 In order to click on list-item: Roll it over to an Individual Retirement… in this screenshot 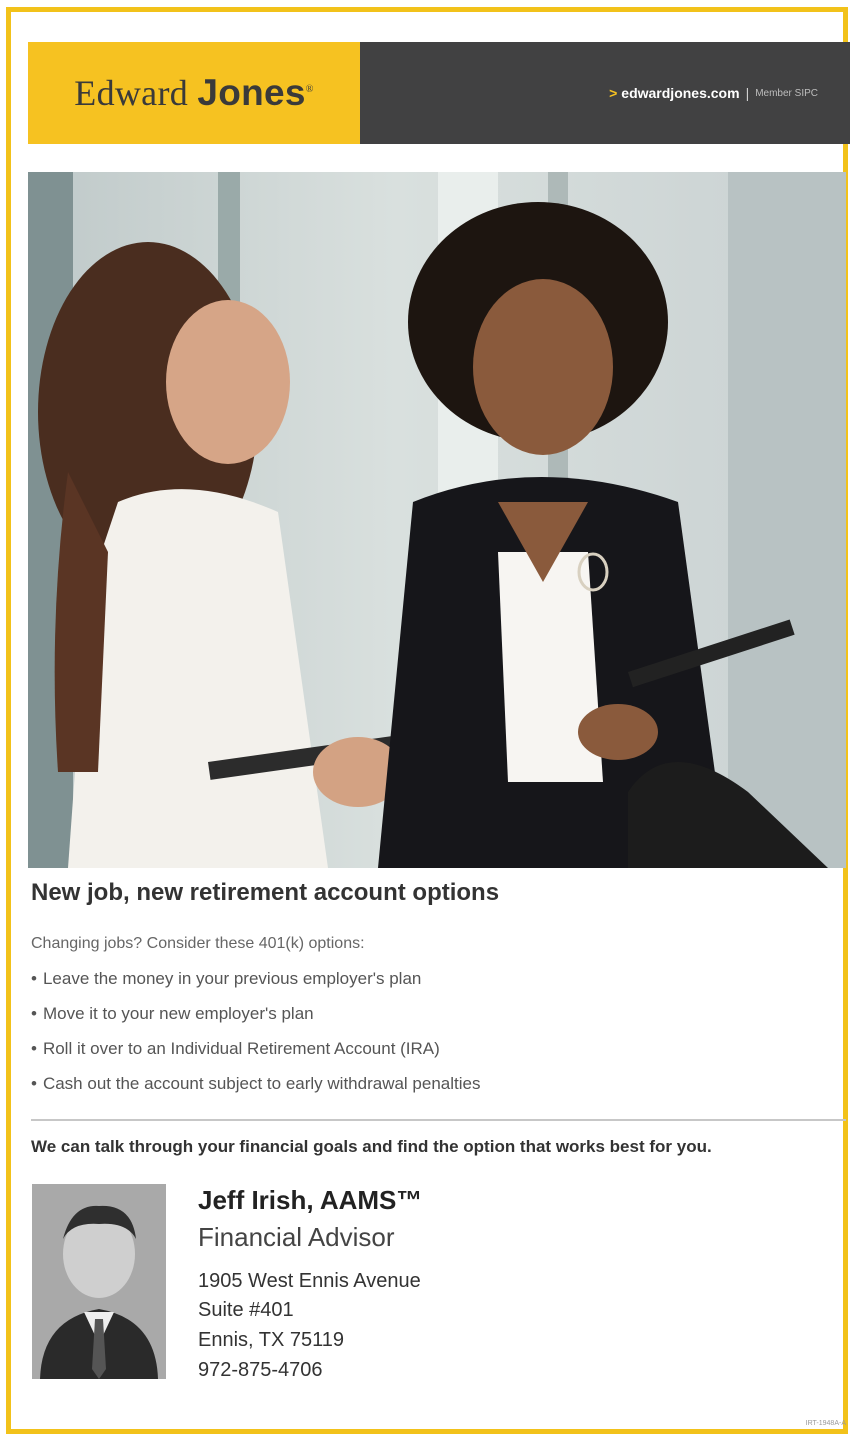, I will do `click(255, 1051)`.